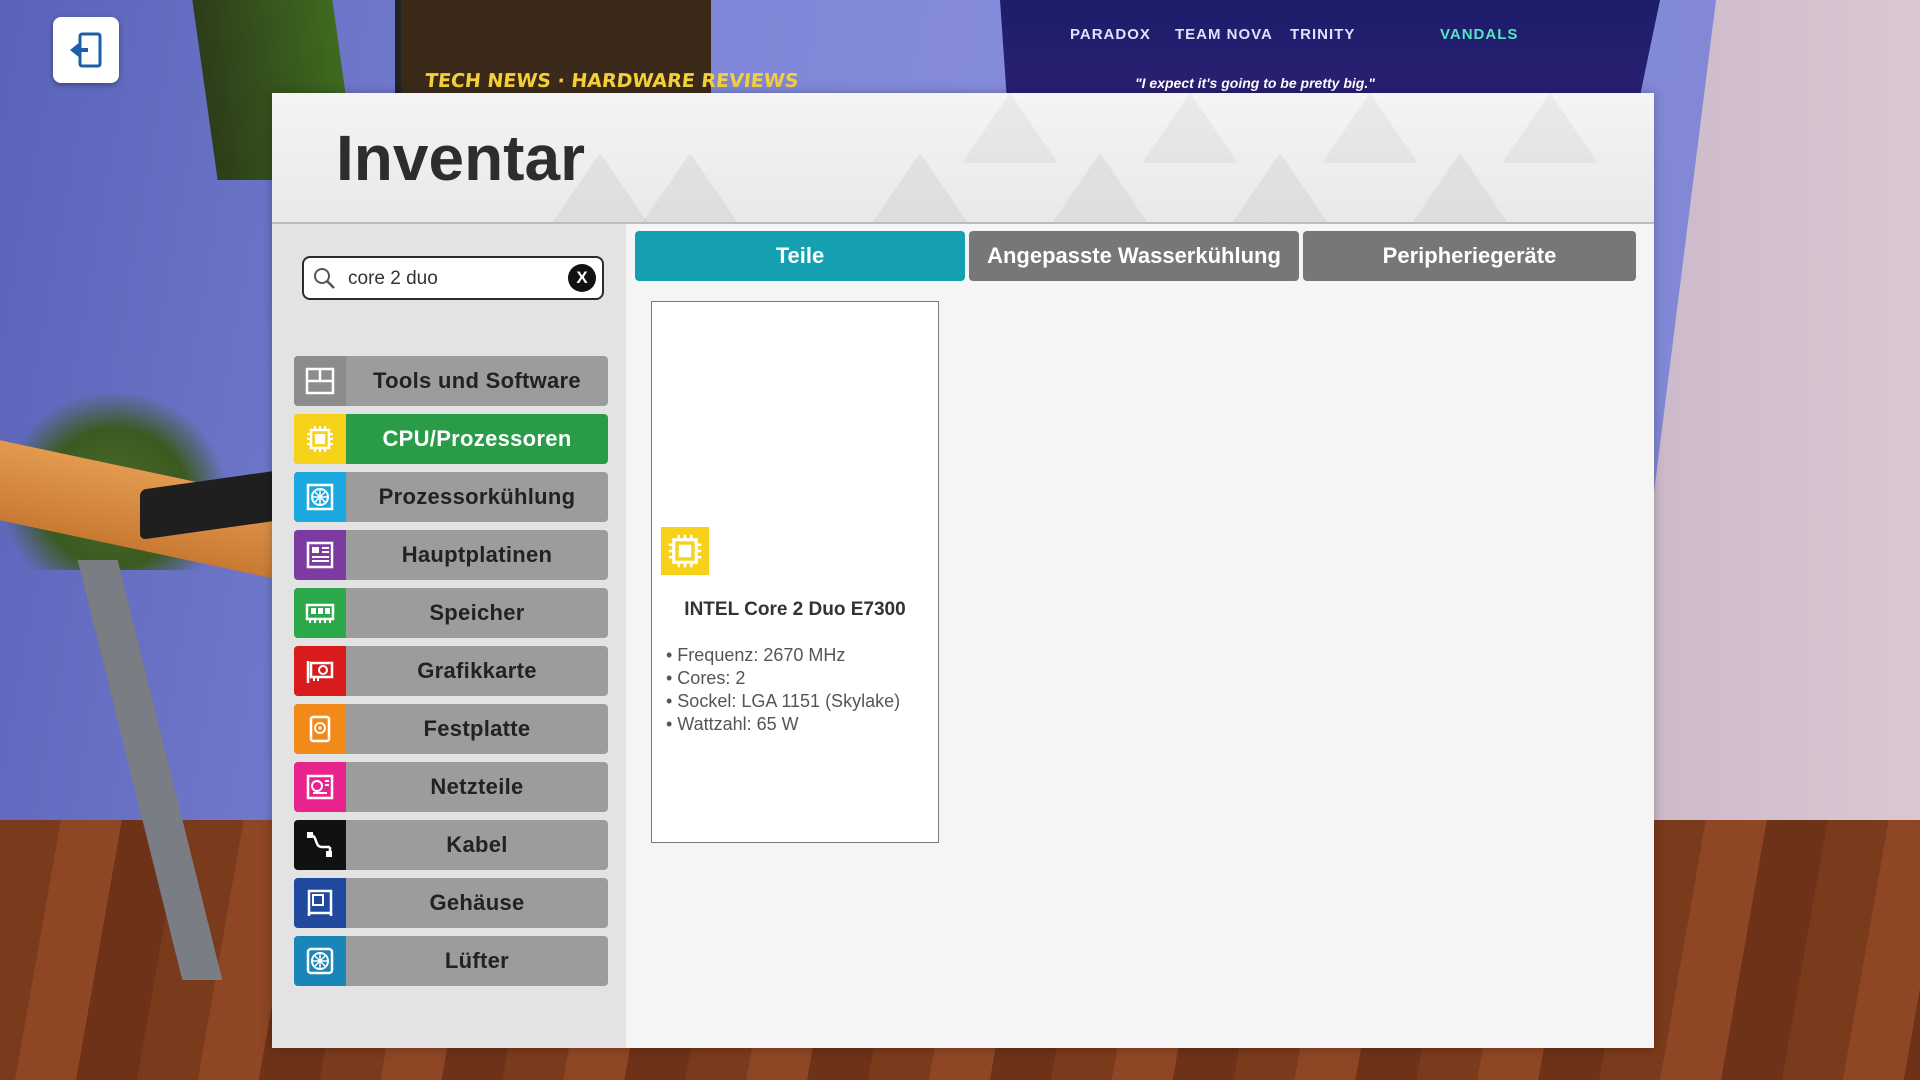 Image resolution: width=1920 pixels, height=1080 pixels. Describe the element at coordinates (582, 278) in the screenshot. I see `clear-search-button: X` at that location.